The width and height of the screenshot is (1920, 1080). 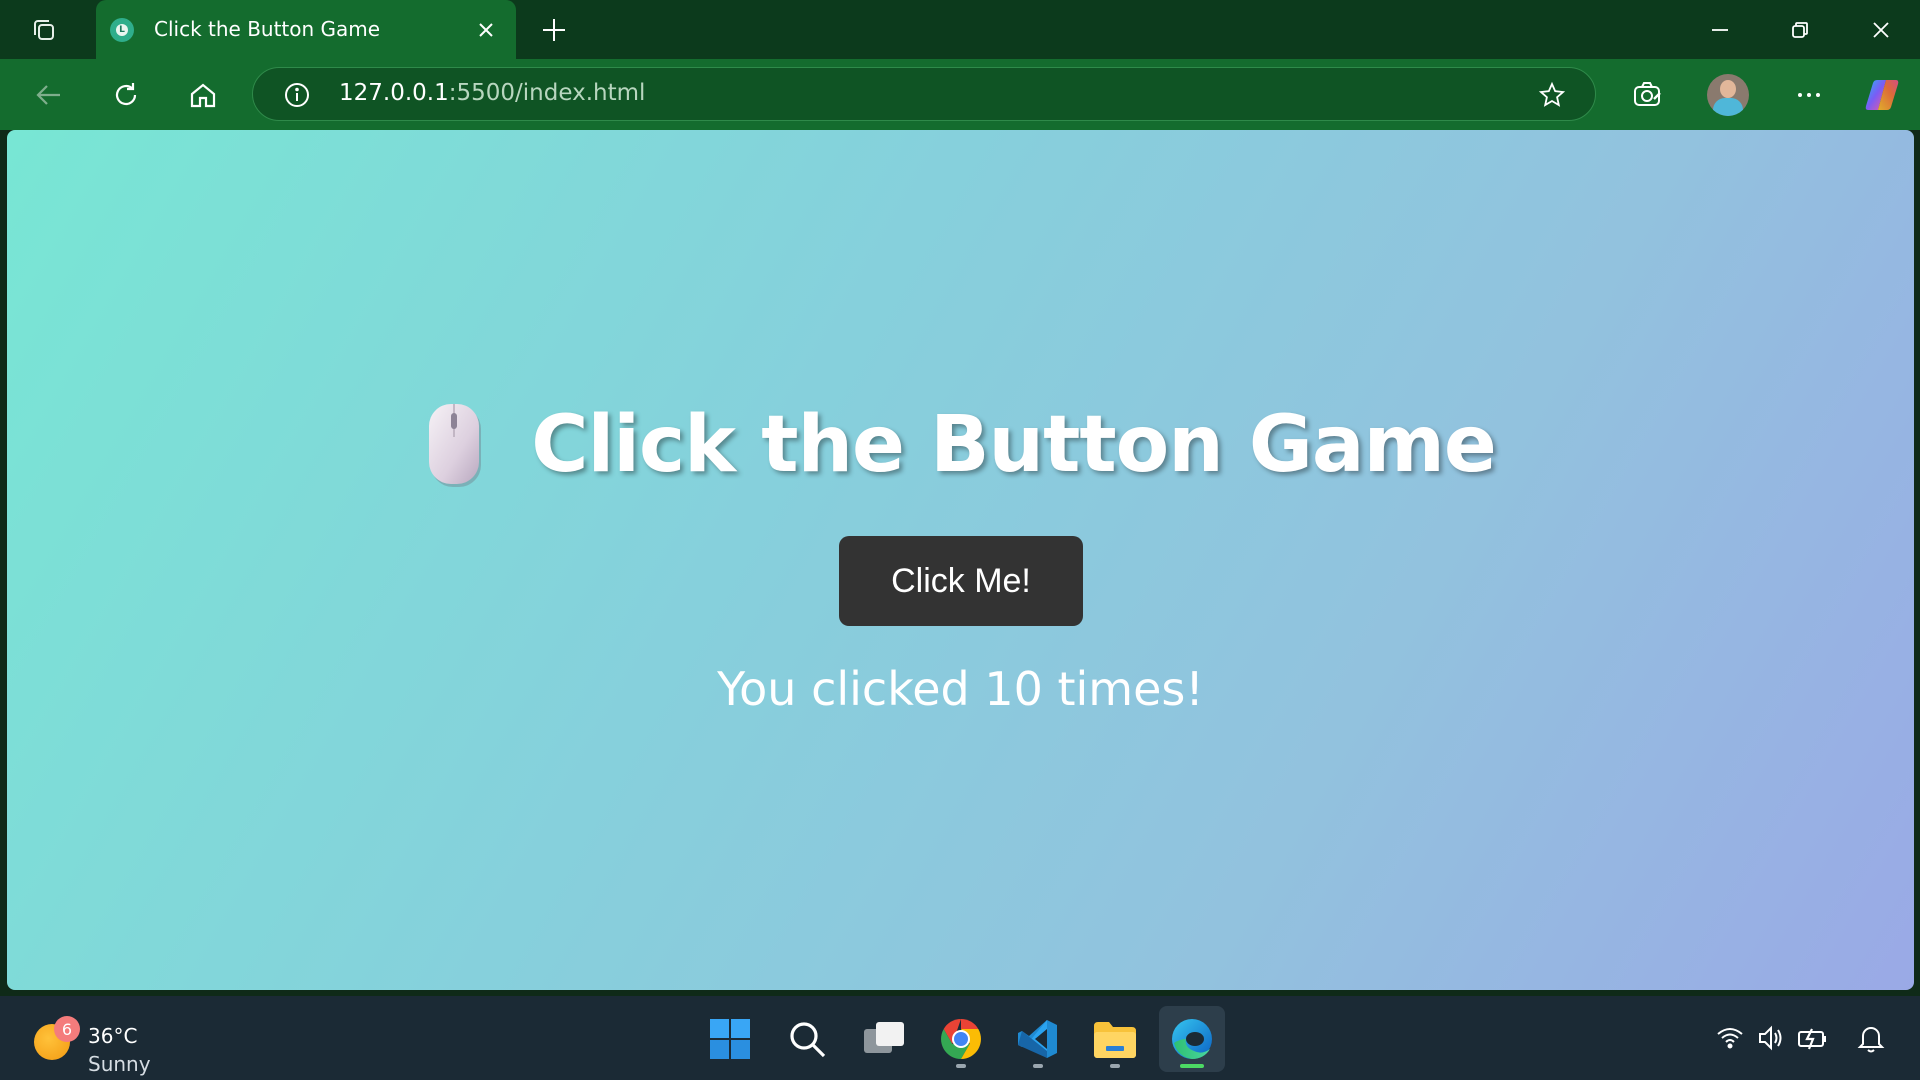 I want to click on wifi-icon, so click(x=1730, y=1038).